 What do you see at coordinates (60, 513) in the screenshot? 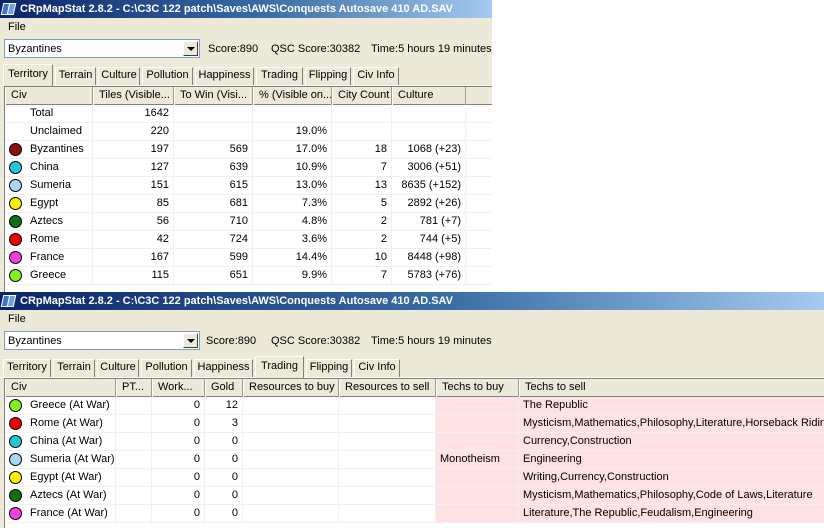
I see `civ-cell: France (At War)` at bounding box center [60, 513].